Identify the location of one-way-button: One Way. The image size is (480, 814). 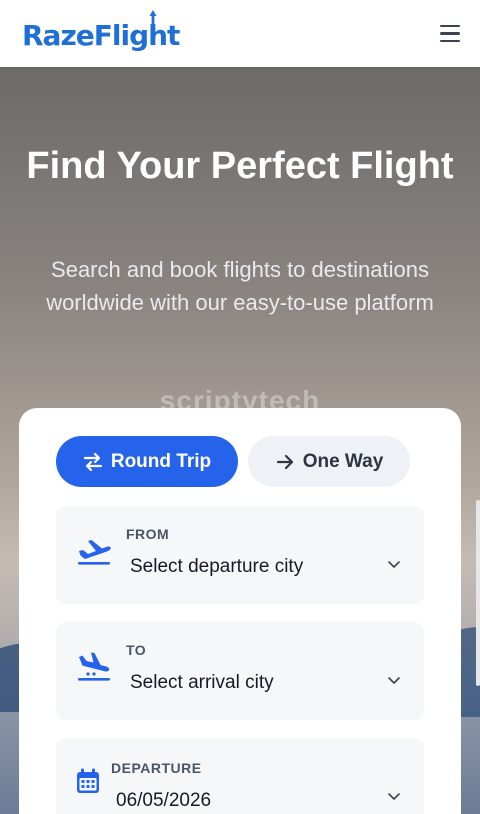
(329, 461).